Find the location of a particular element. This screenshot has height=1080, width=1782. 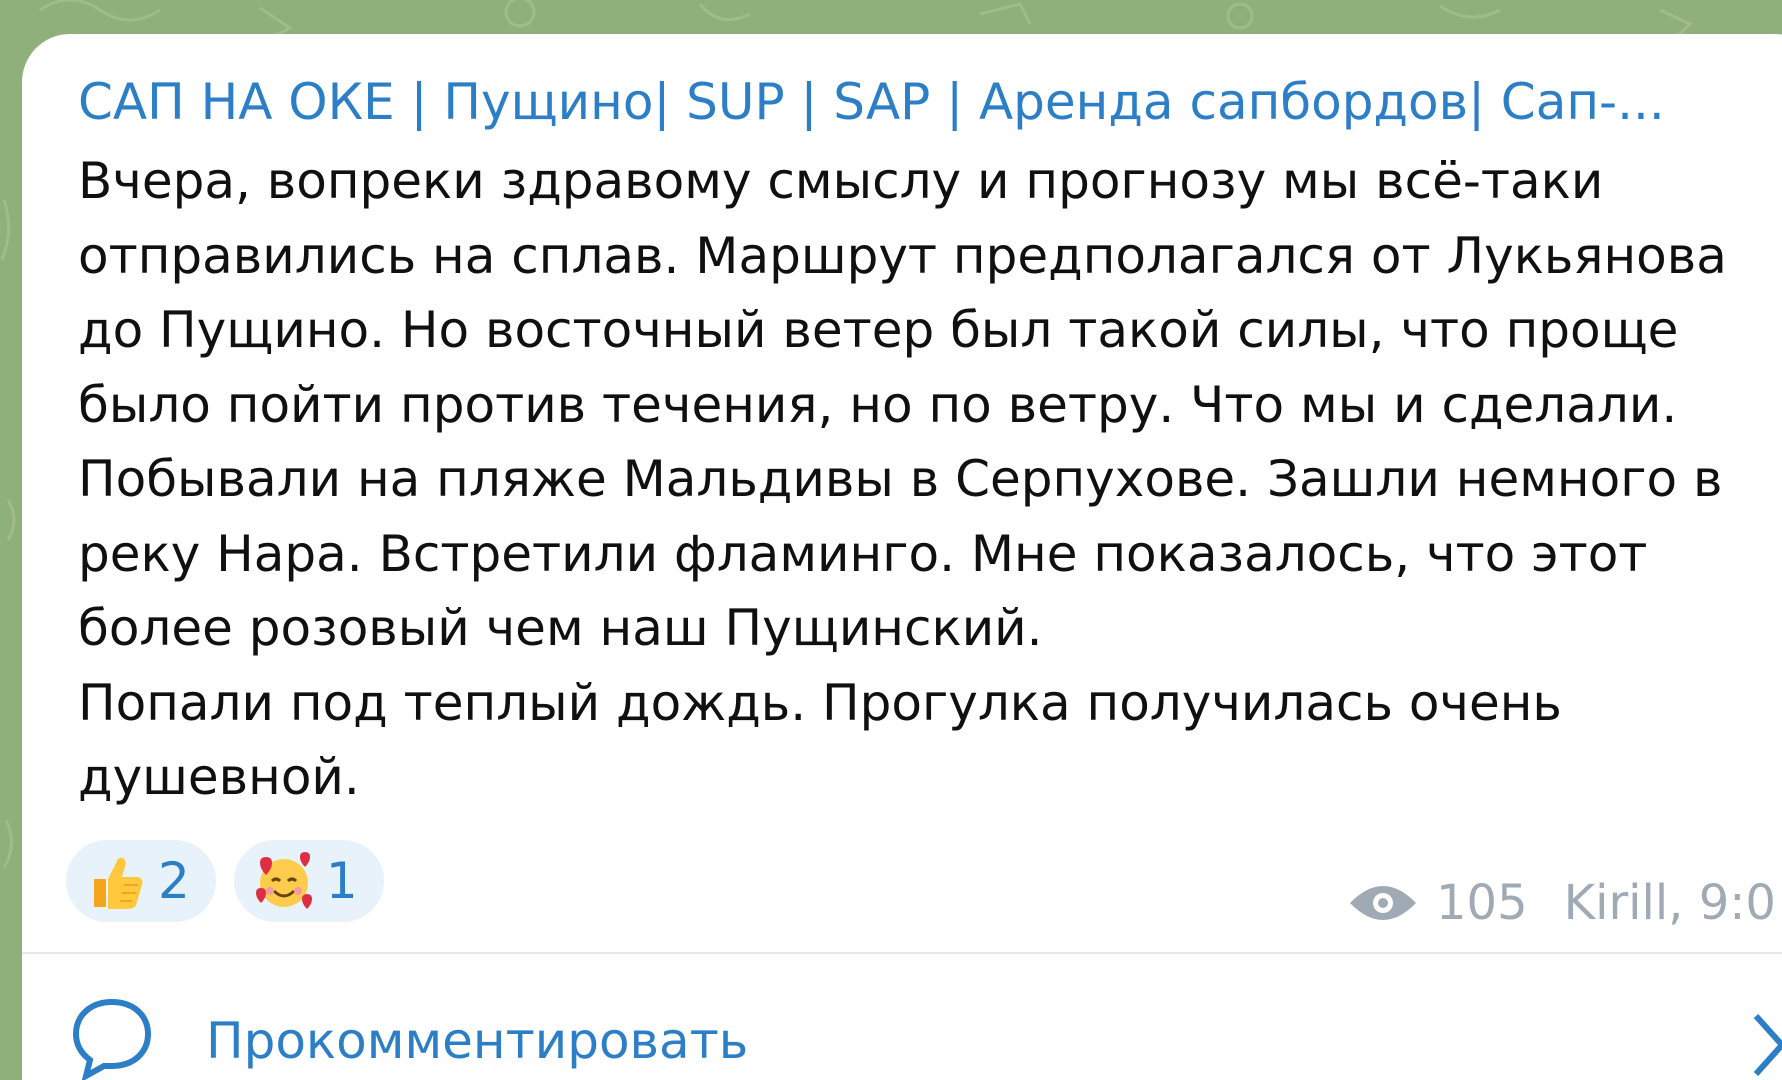

chevron-right-icon is located at coordinates (1767, 1045).